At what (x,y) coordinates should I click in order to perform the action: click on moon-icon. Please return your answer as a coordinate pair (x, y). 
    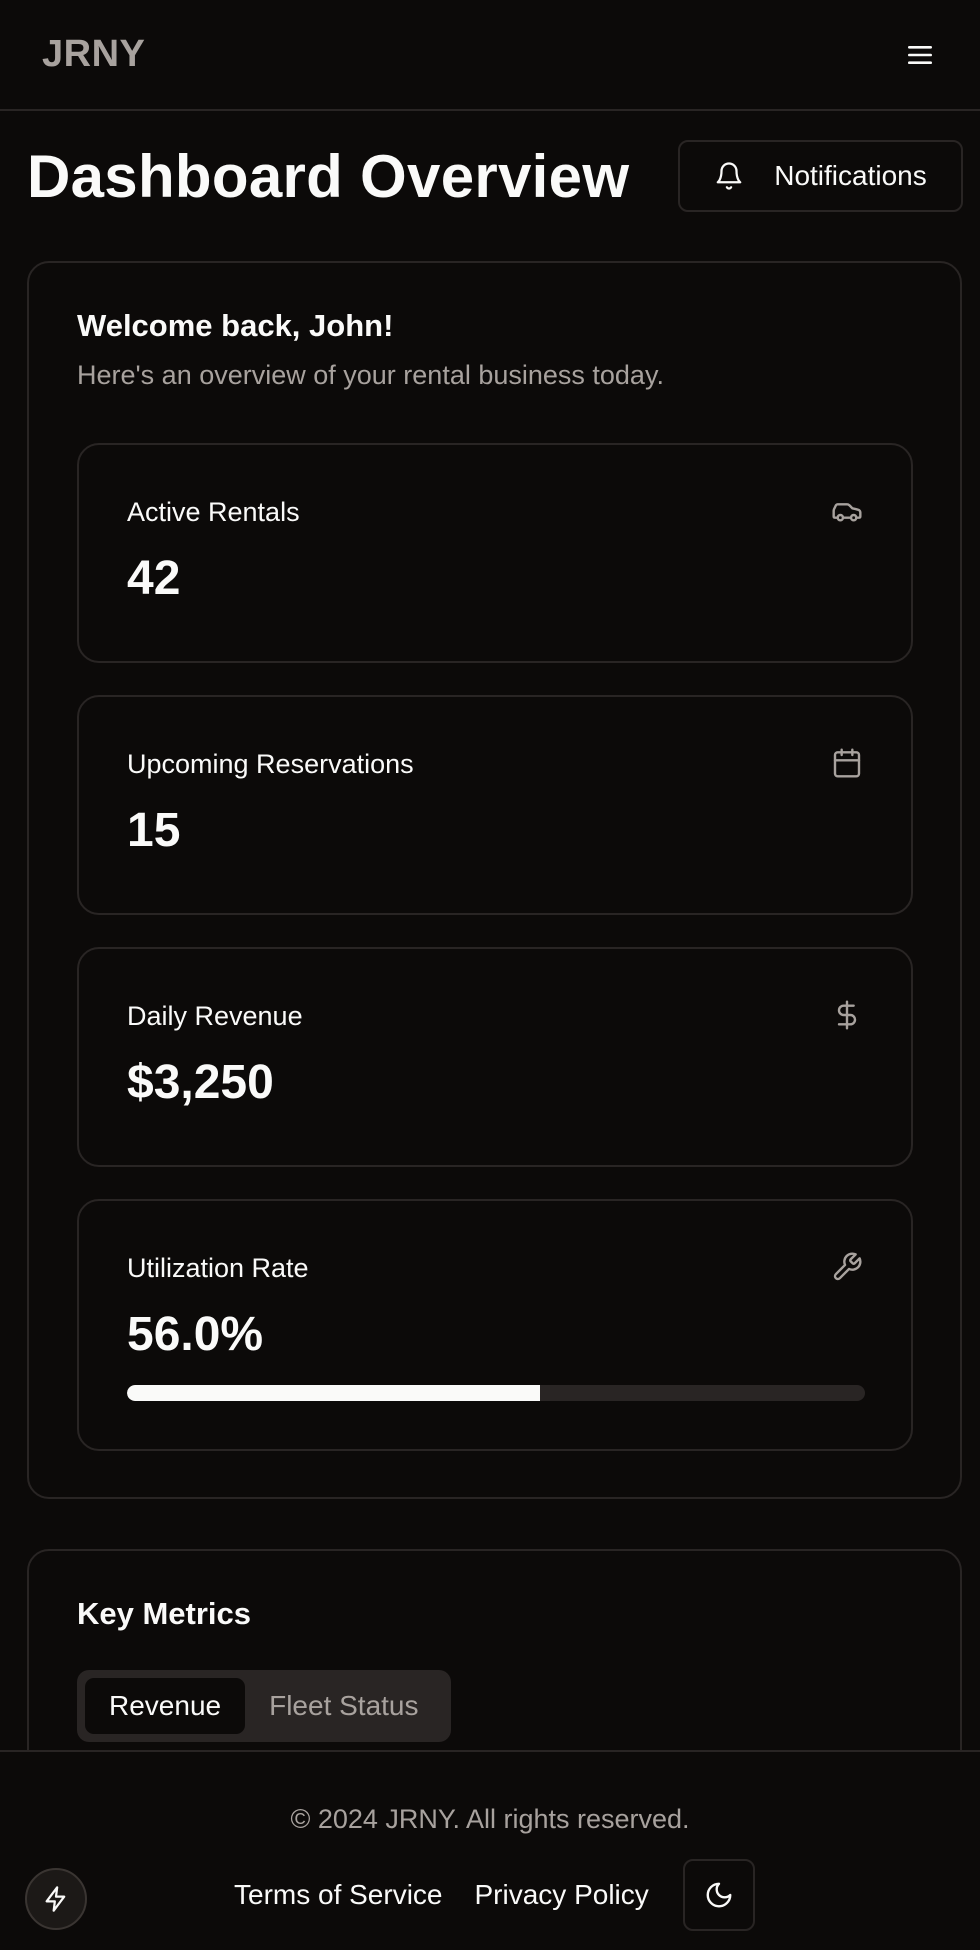
    Looking at the image, I should click on (719, 1895).